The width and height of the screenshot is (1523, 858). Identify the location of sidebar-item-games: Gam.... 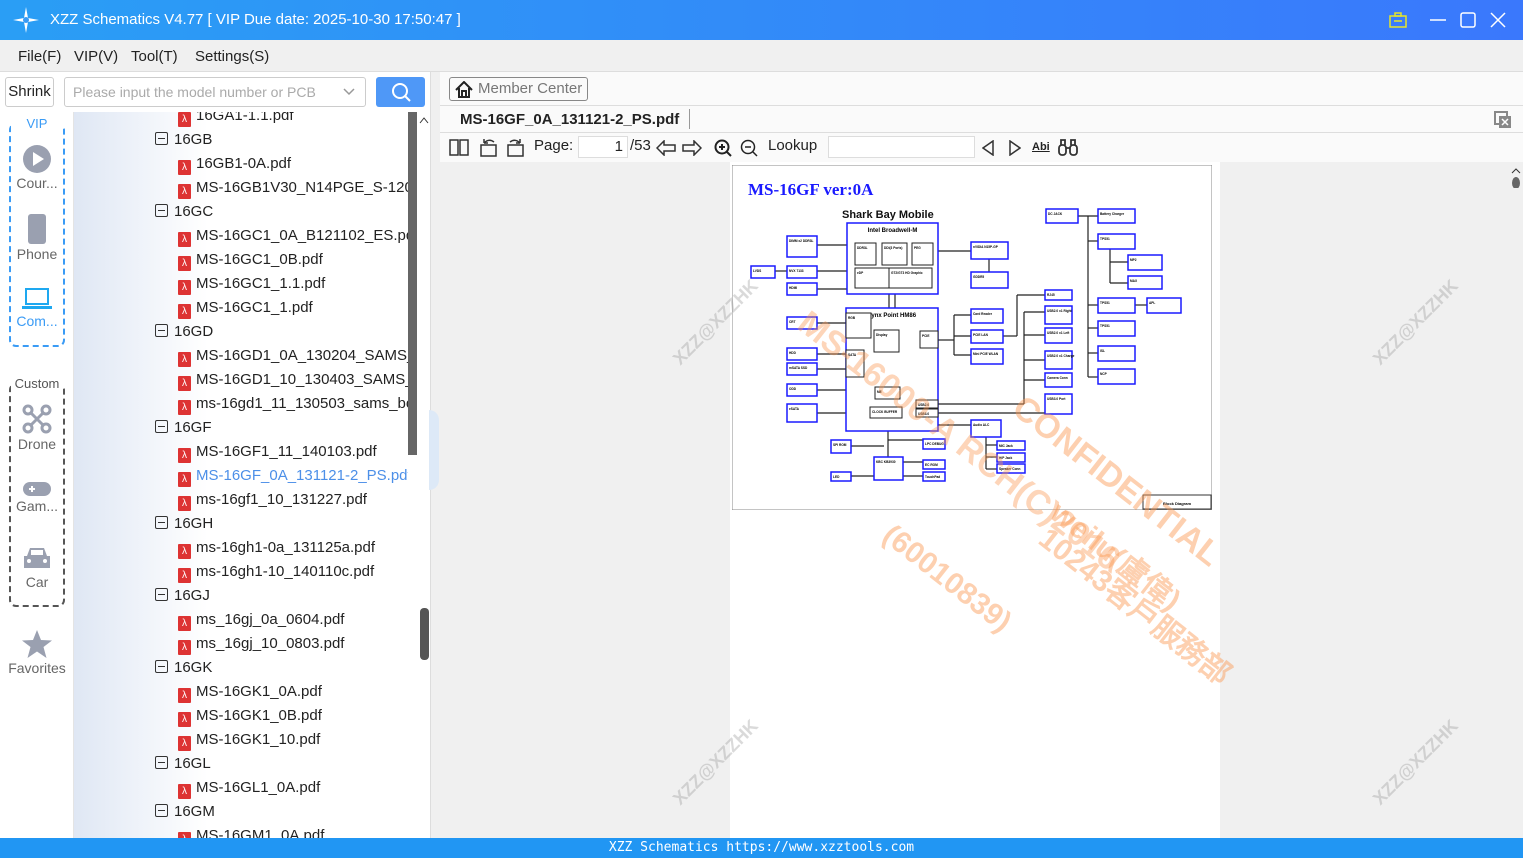
(37, 498).